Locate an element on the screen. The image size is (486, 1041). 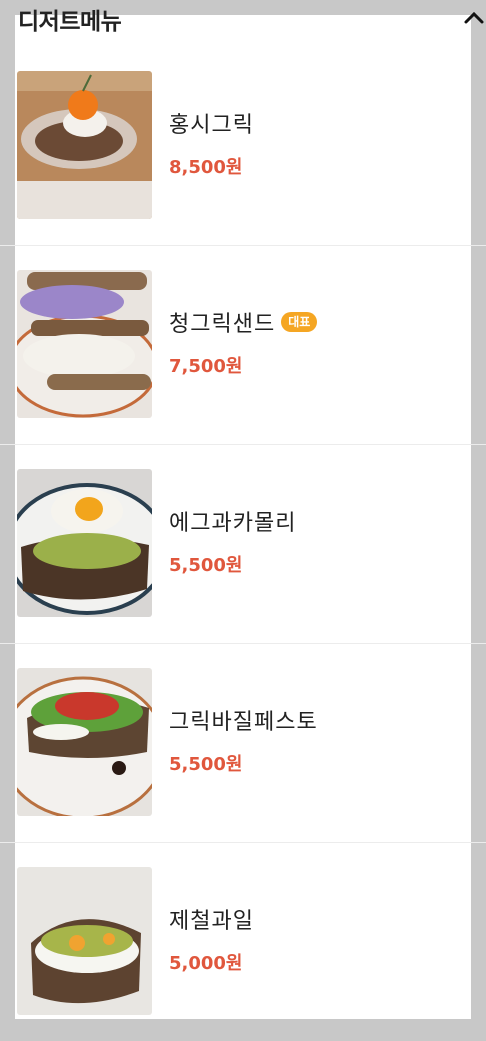
signature-badge: 대표 is located at coordinates (299, 322).